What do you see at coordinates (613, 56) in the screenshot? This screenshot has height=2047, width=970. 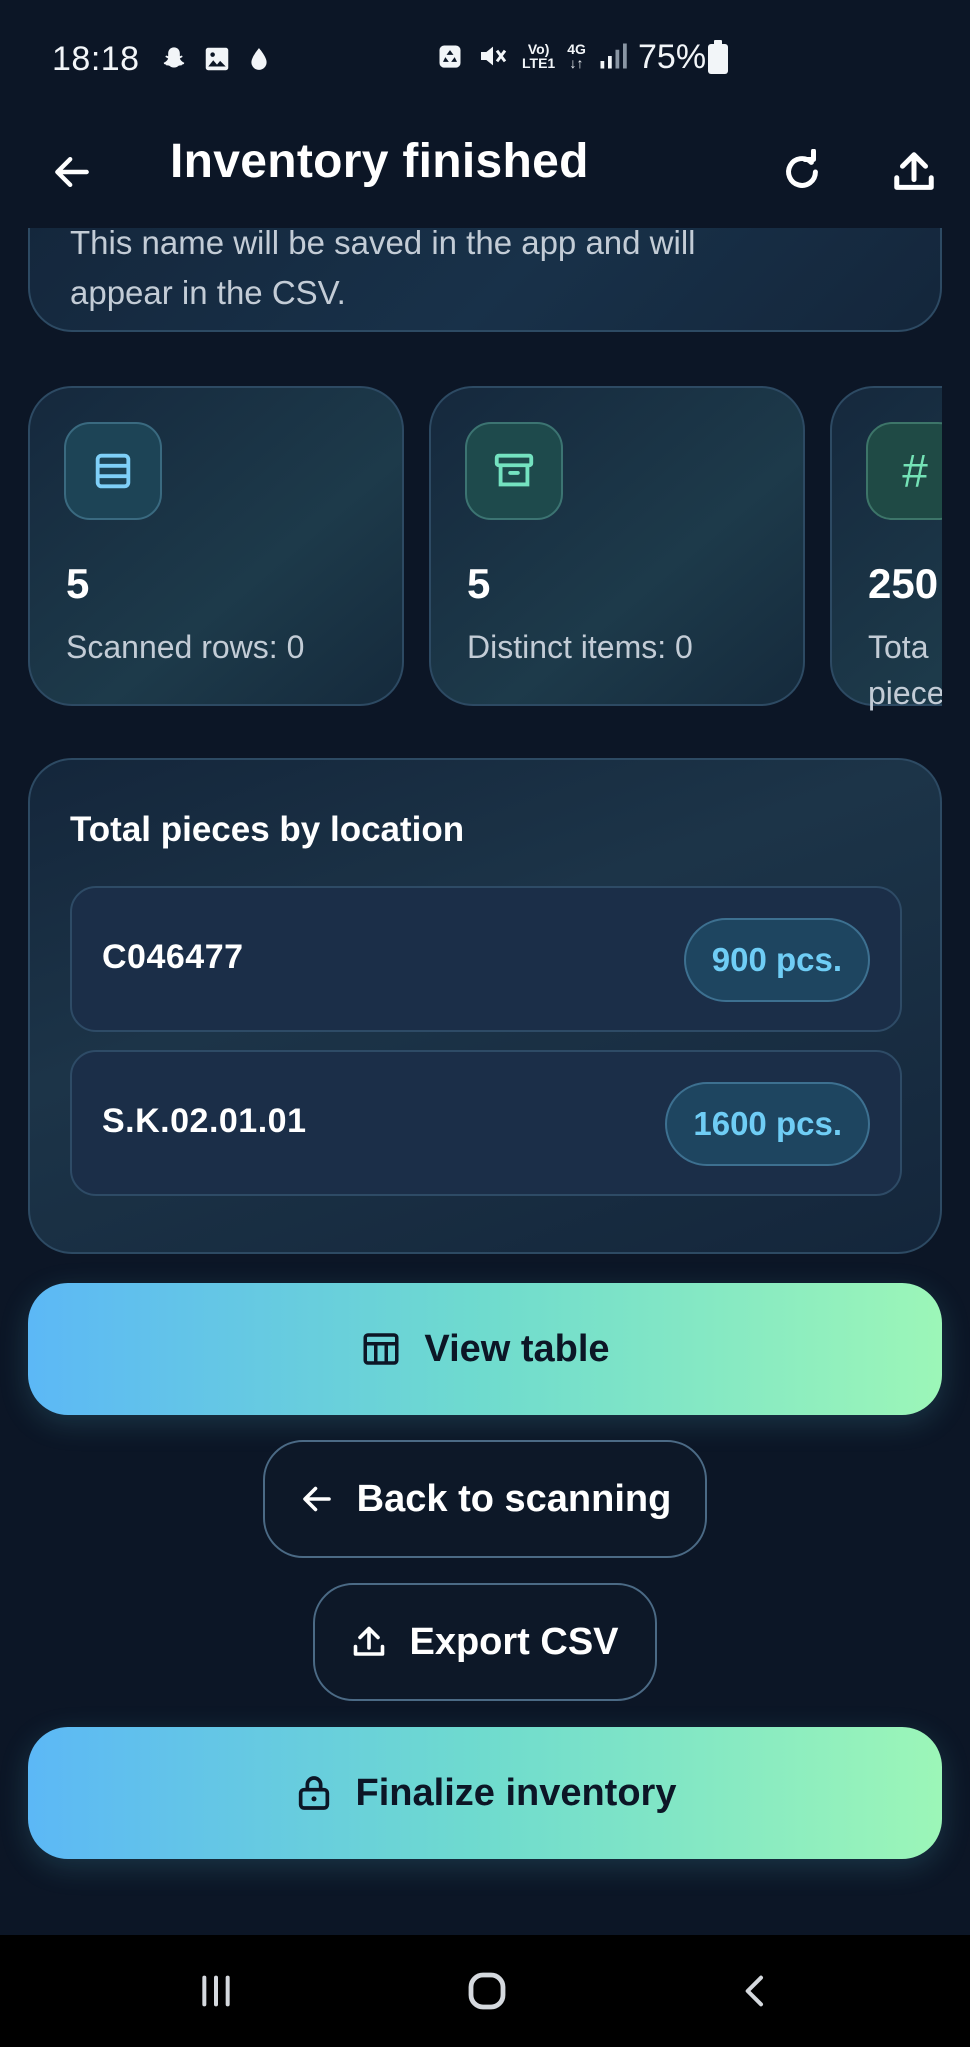 I see `signal-icon` at bounding box center [613, 56].